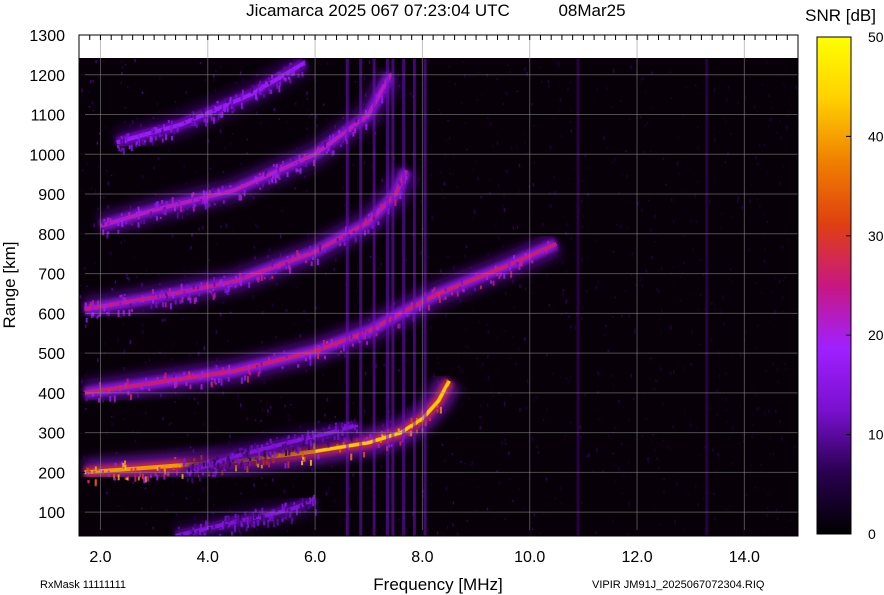 This screenshot has height=595, width=884. What do you see at coordinates (47, 76) in the screenshot?
I see `y-tick-label: 1200` at bounding box center [47, 76].